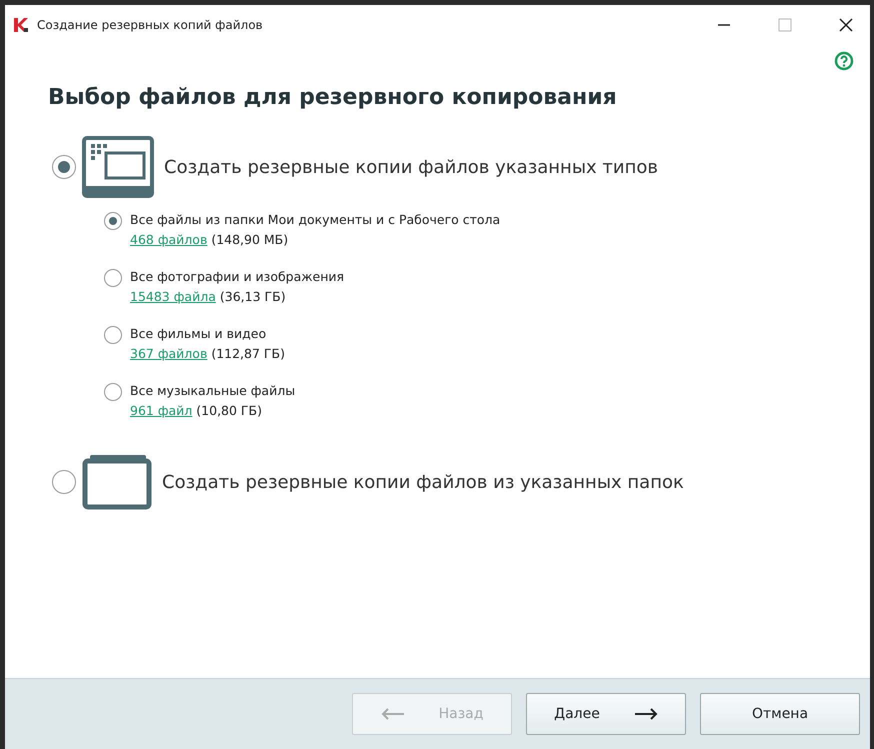 Image resolution: width=874 pixels, height=749 pixels. What do you see at coordinates (248, 353) in the screenshot?
I see `file-size: (112,87 ГБ)` at bounding box center [248, 353].